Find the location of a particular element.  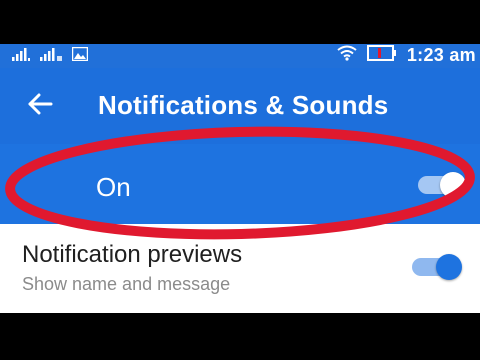

master-toggle-switch is located at coordinates (441, 185).